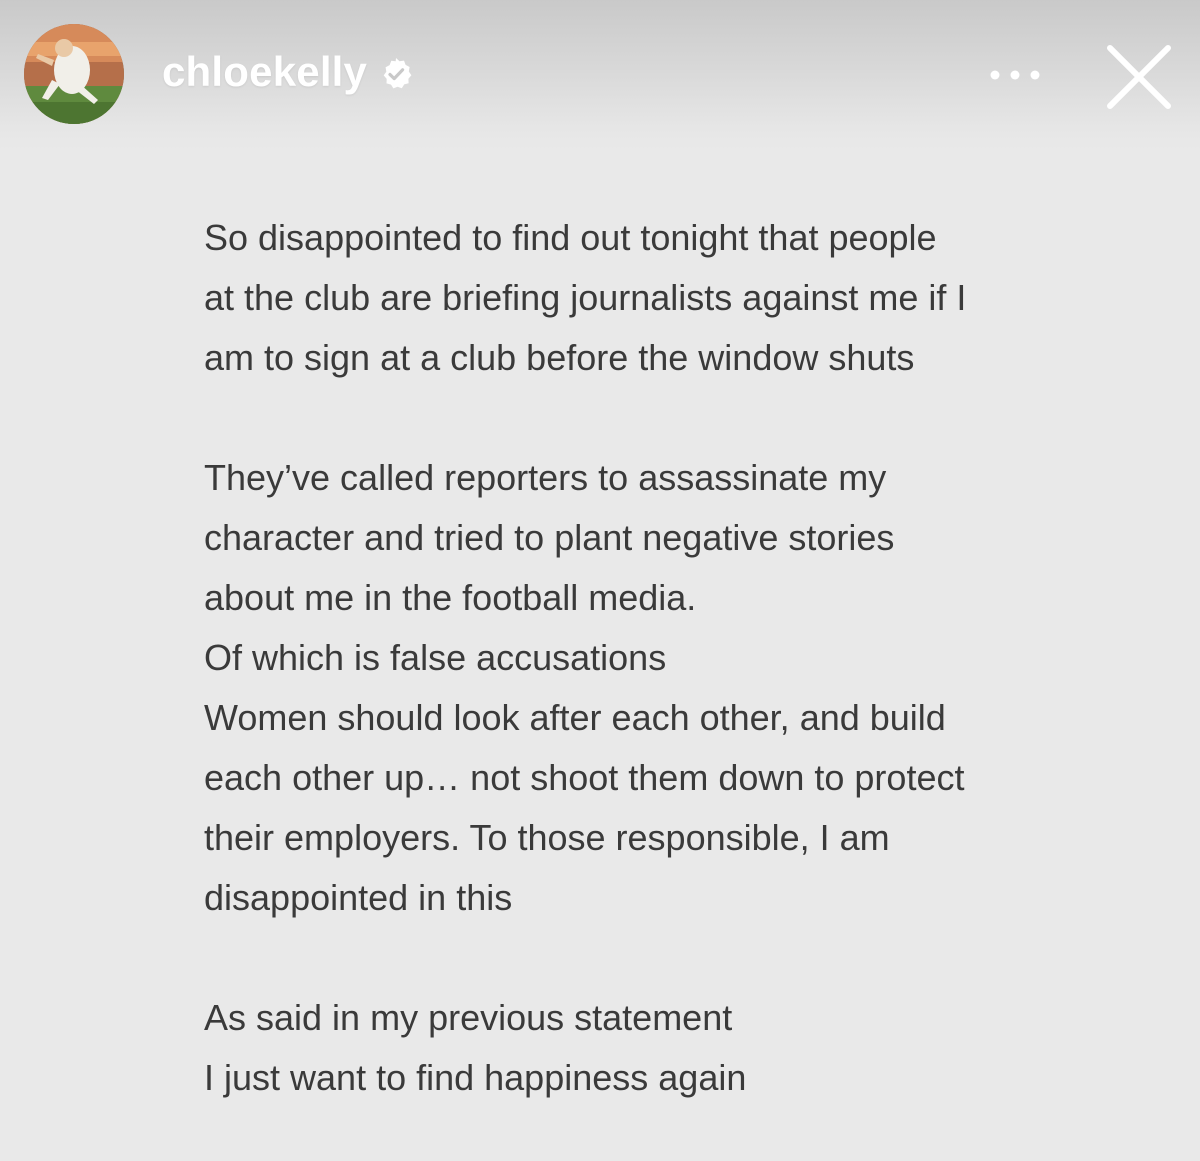 The image size is (1200, 1161). Describe the element at coordinates (358, 897) in the screenshot. I see `story-line: disappointed in this` at that location.